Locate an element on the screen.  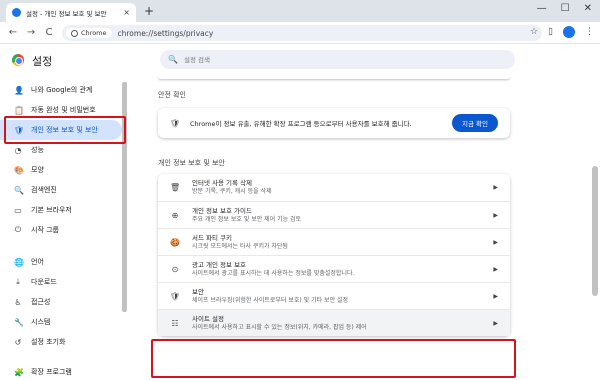
sidebar-item-label: 나와 Google의 관계 is located at coordinates (62, 90).